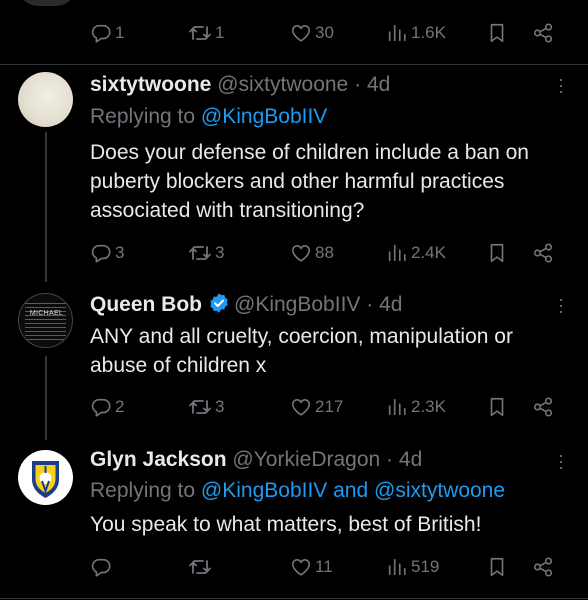  I want to click on user-handle: @sixtytwoone, so click(282, 84).